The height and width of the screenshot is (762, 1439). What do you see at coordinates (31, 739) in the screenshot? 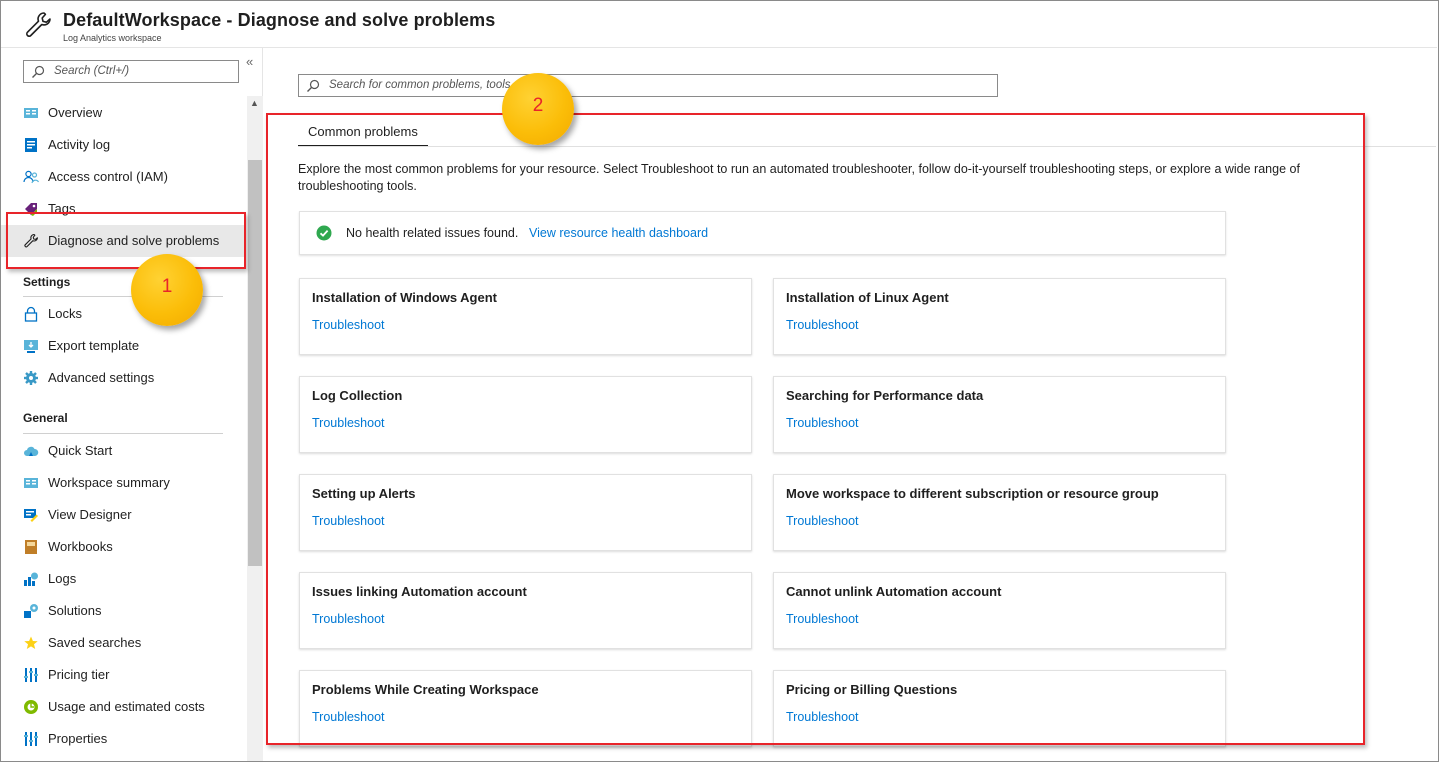
I see `properties-icon` at bounding box center [31, 739].